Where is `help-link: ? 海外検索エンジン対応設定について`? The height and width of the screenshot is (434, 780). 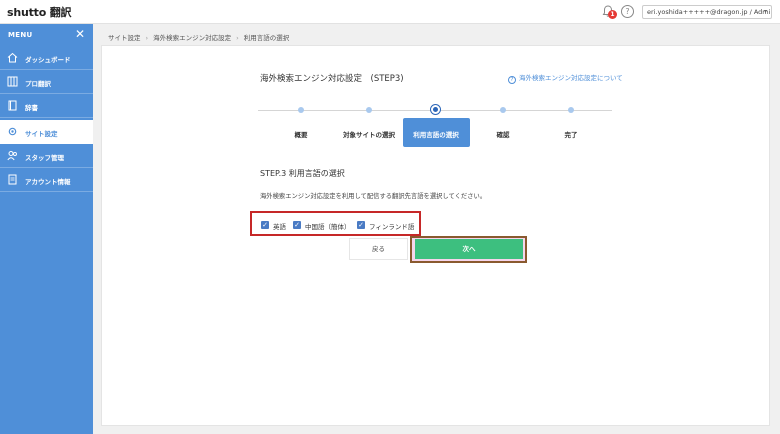
help-link: ? 海外検索エンジン対応設定について is located at coordinates (565, 78).